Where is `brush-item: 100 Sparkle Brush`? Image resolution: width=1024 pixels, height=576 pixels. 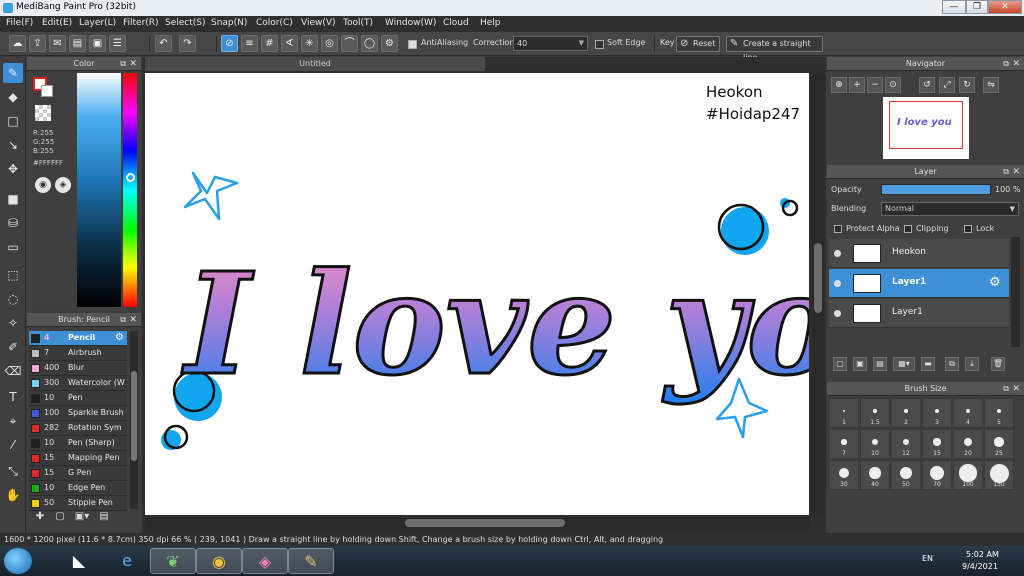 brush-item: 100 Sparkle Brush is located at coordinates (78, 413).